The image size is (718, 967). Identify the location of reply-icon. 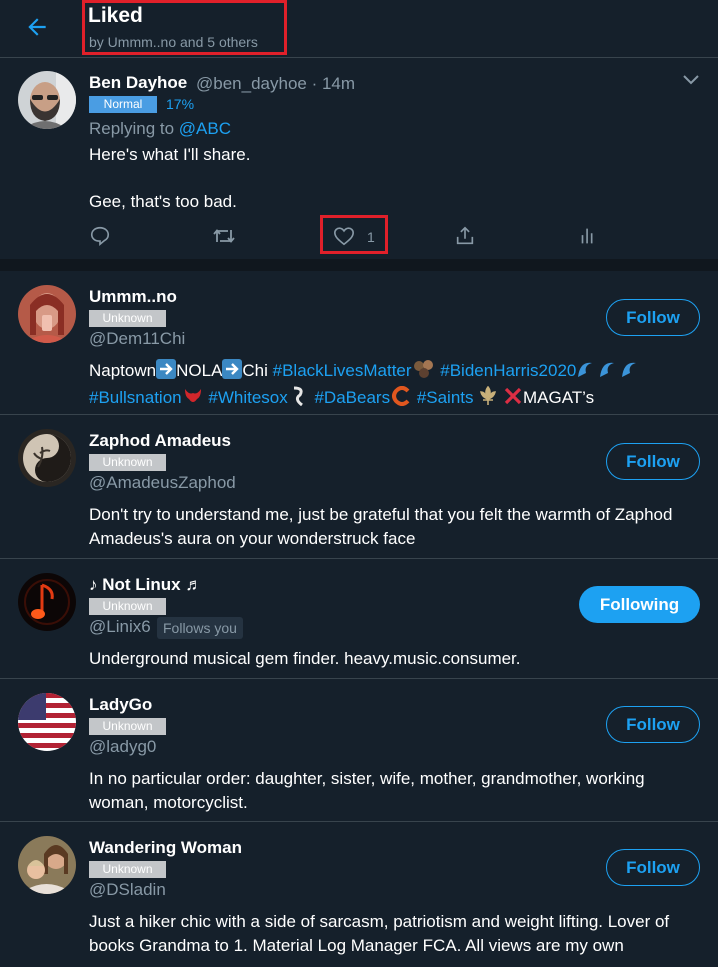
(100, 236).